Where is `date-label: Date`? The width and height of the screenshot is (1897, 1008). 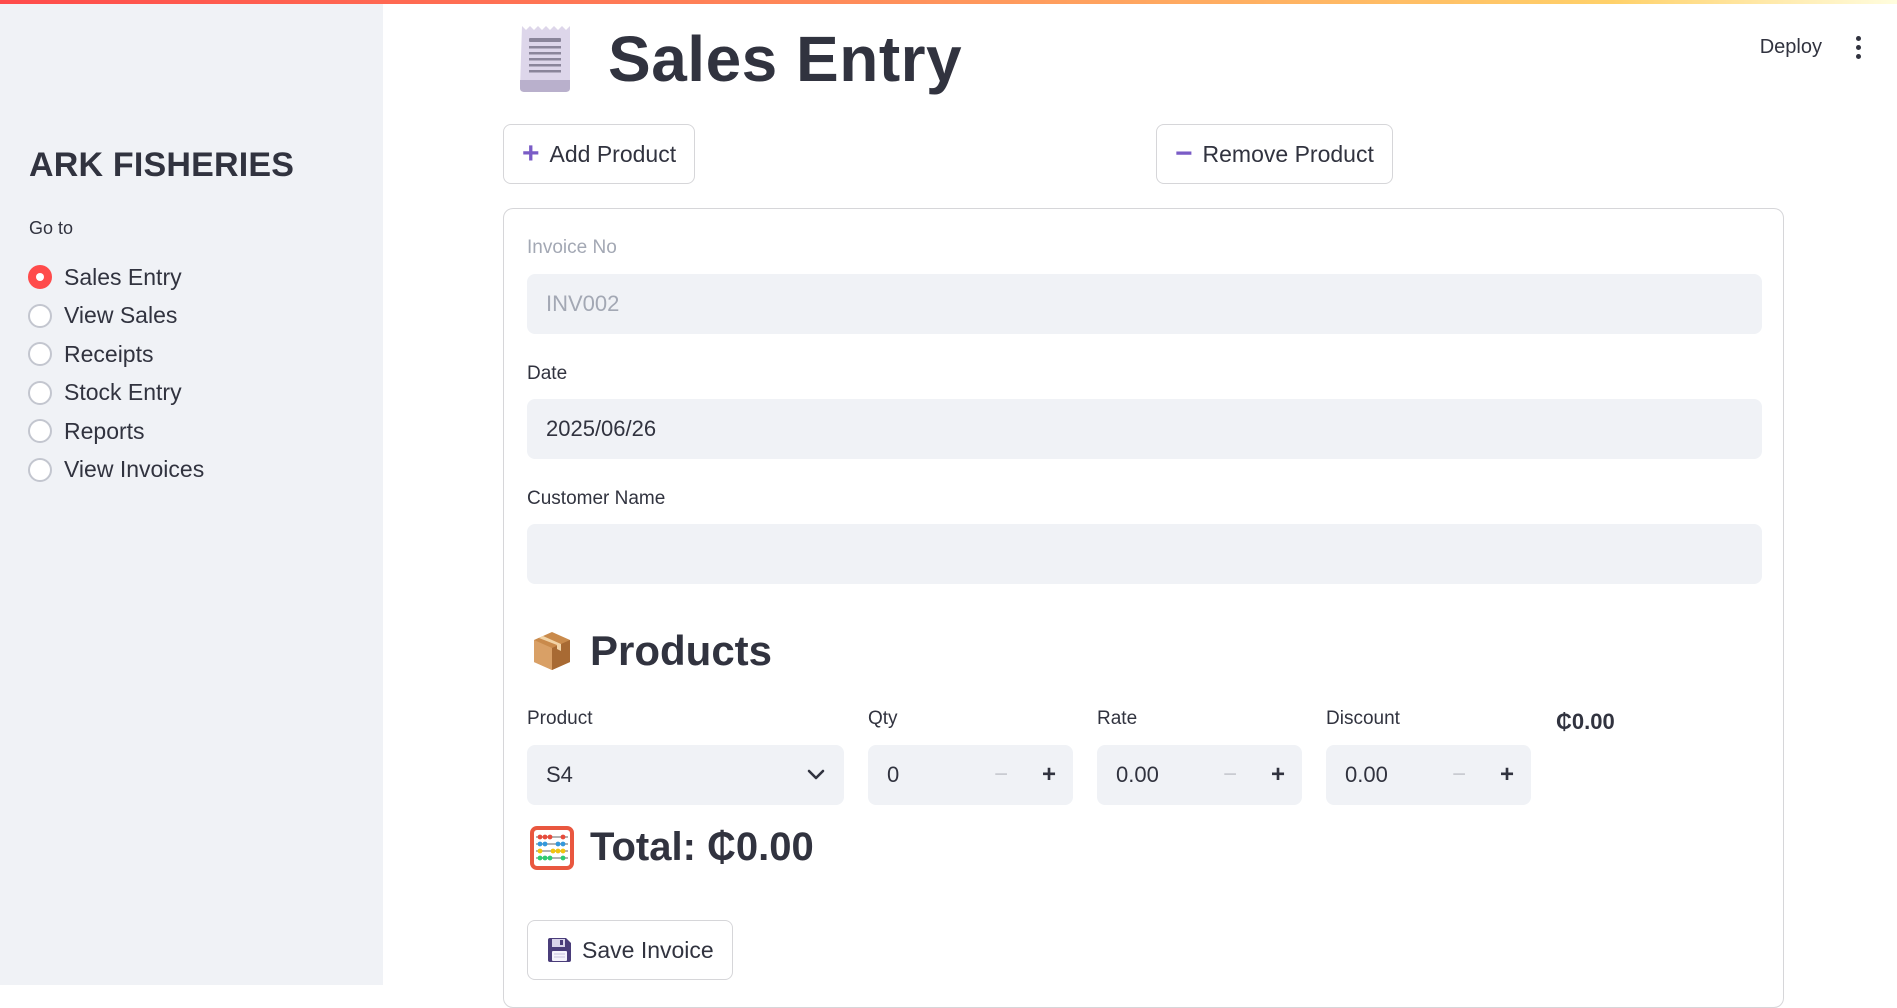 date-label: Date is located at coordinates (547, 373).